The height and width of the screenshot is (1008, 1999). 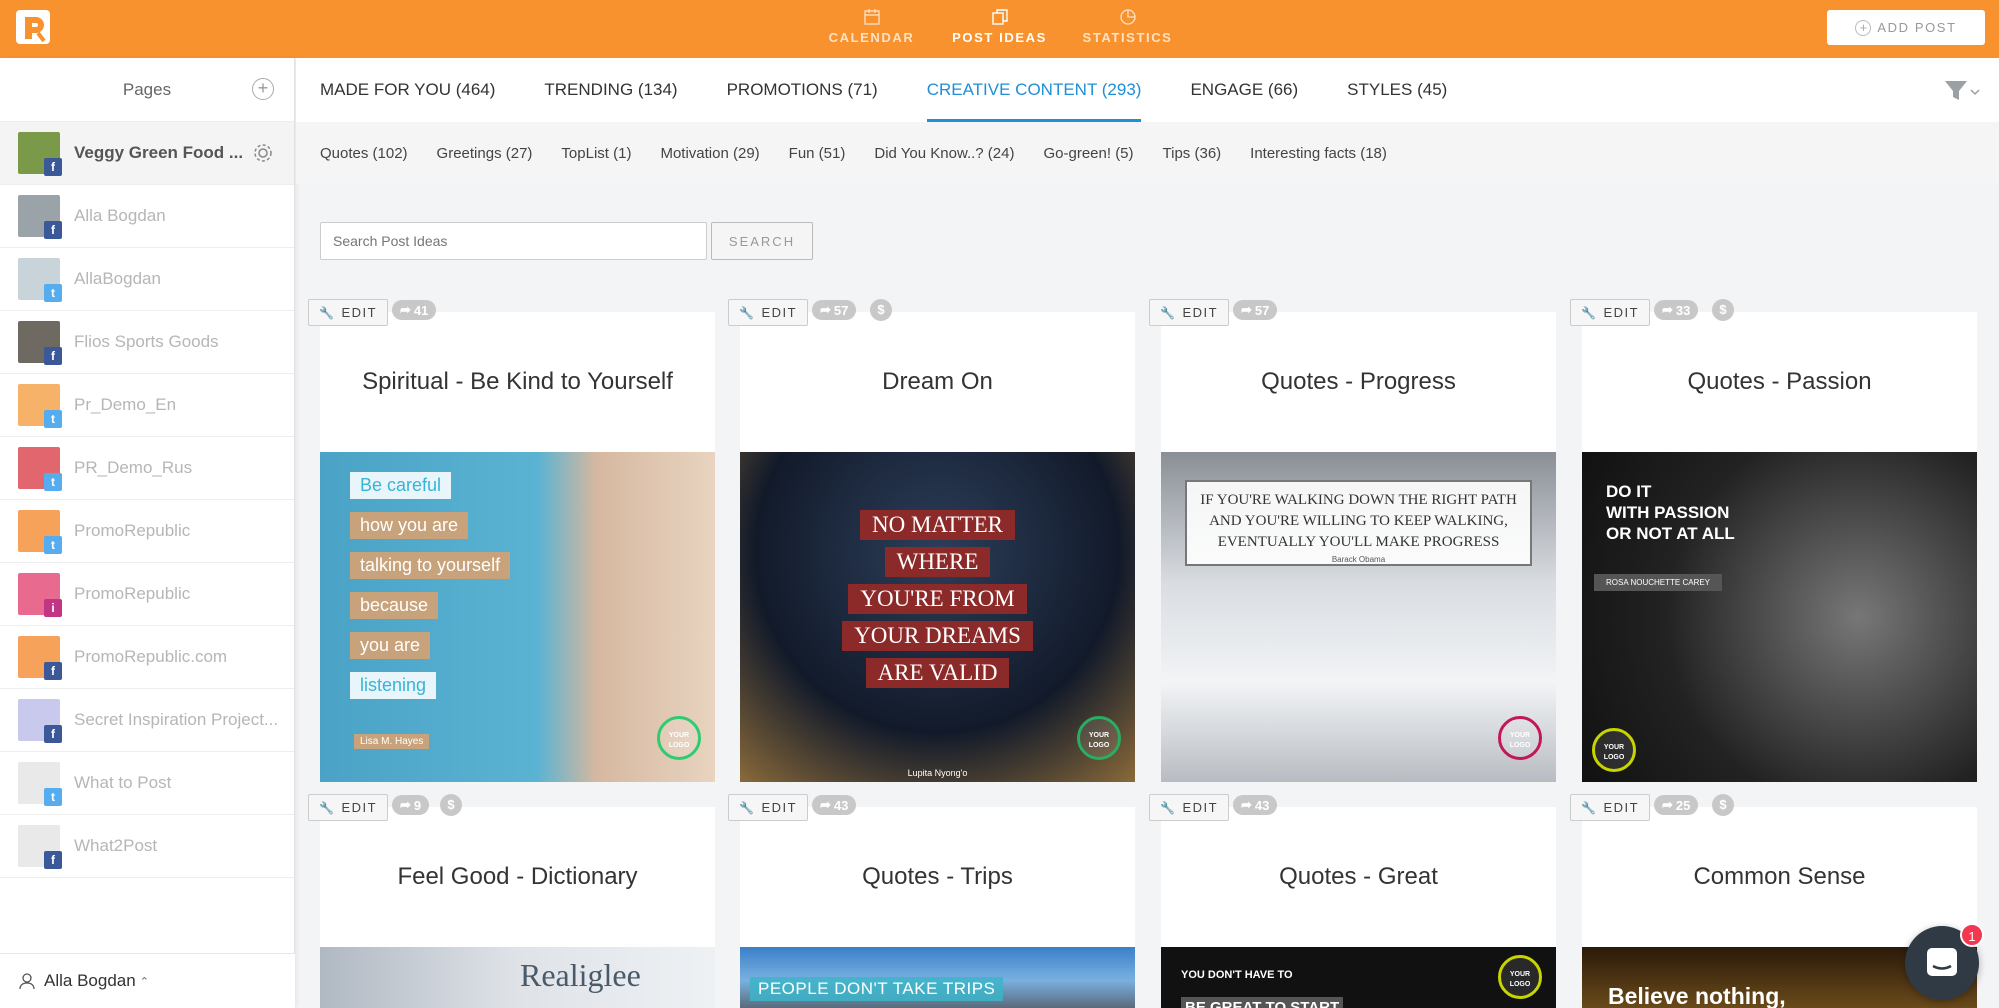 I want to click on image-quote-line: YOUR DREAMS, so click(x=937, y=636).